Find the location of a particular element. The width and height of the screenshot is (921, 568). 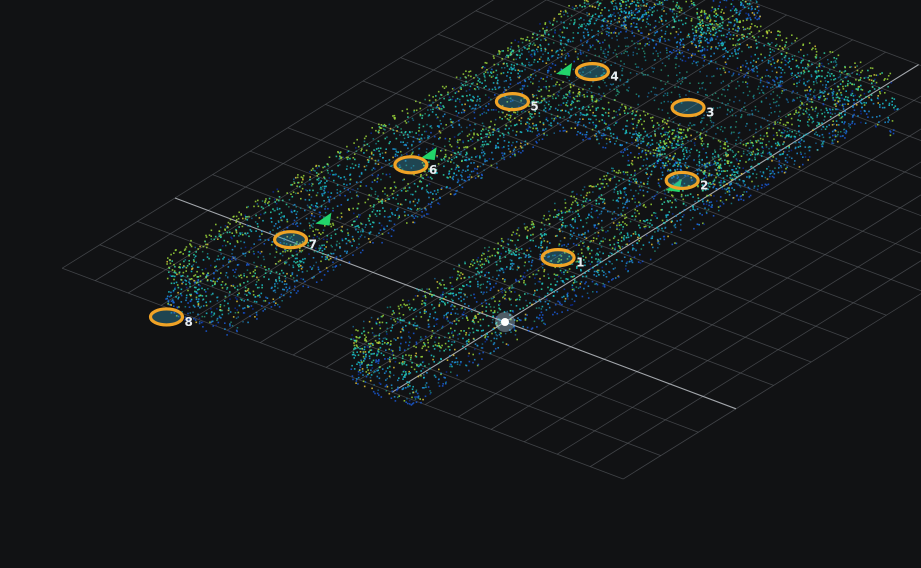

waypoint-marker: 5 is located at coordinates (516, 103).